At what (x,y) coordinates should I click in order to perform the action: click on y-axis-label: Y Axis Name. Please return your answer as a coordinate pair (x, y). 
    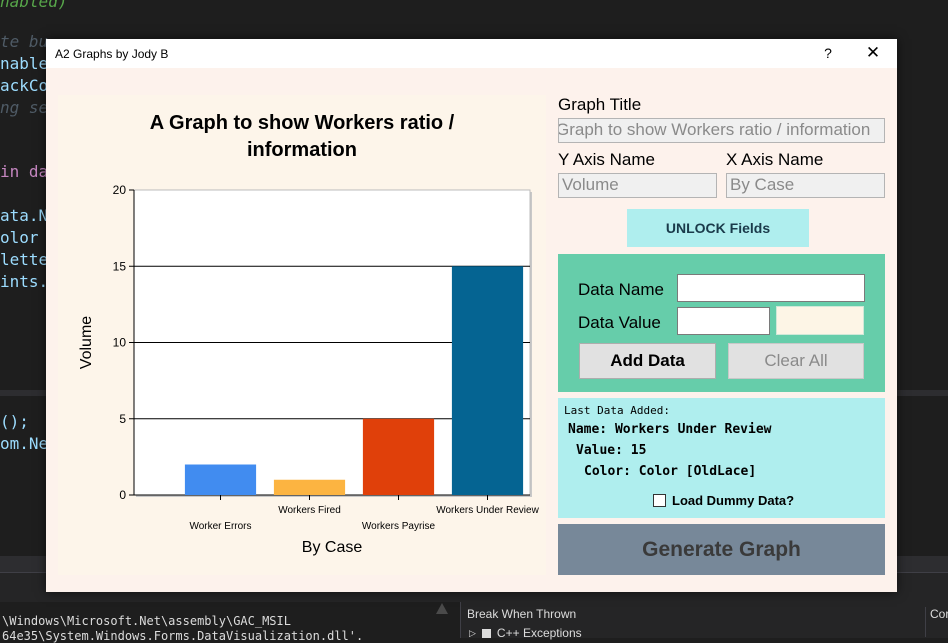
    Looking at the image, I should click on (607, 159).